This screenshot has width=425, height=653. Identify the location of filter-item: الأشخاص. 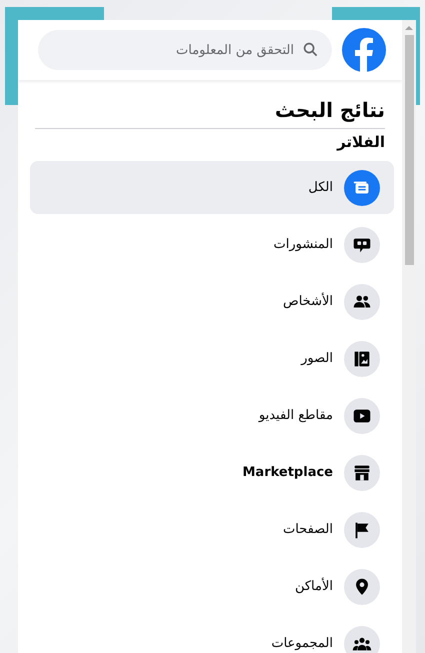
(212, 301).